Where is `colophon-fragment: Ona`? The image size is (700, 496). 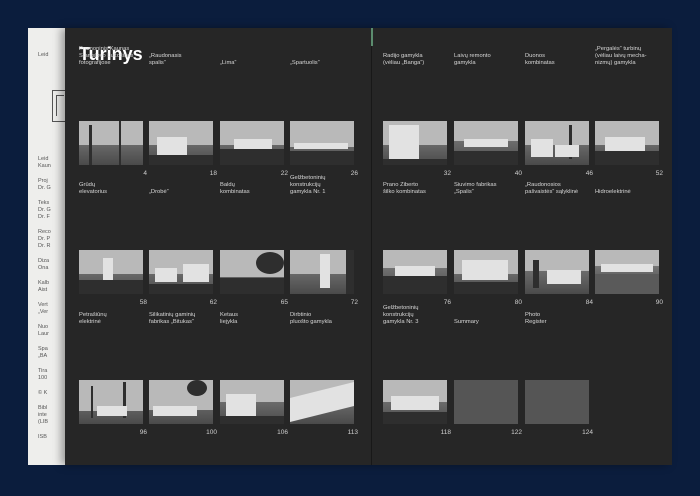
colophon-fragment: Ona is located at coordinates (43, 268).